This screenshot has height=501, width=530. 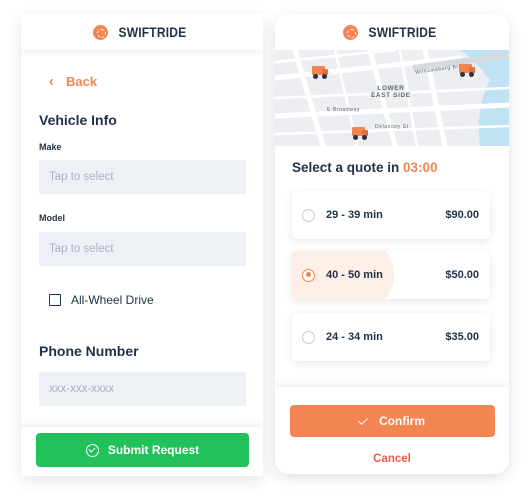 I want to click on back-label: Back, so click(x=82, y=81).